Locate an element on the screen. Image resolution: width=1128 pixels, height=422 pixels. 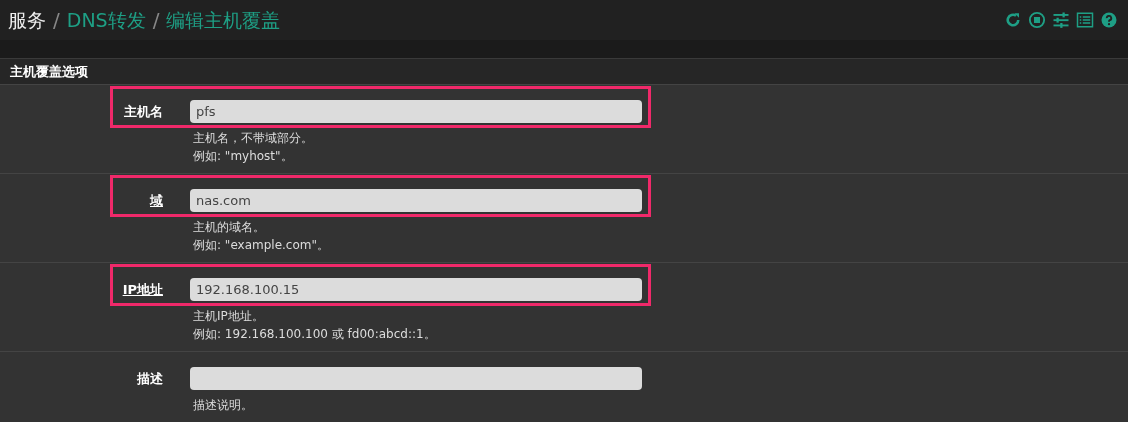
reload-icon is located at coordinates (1013, 20).